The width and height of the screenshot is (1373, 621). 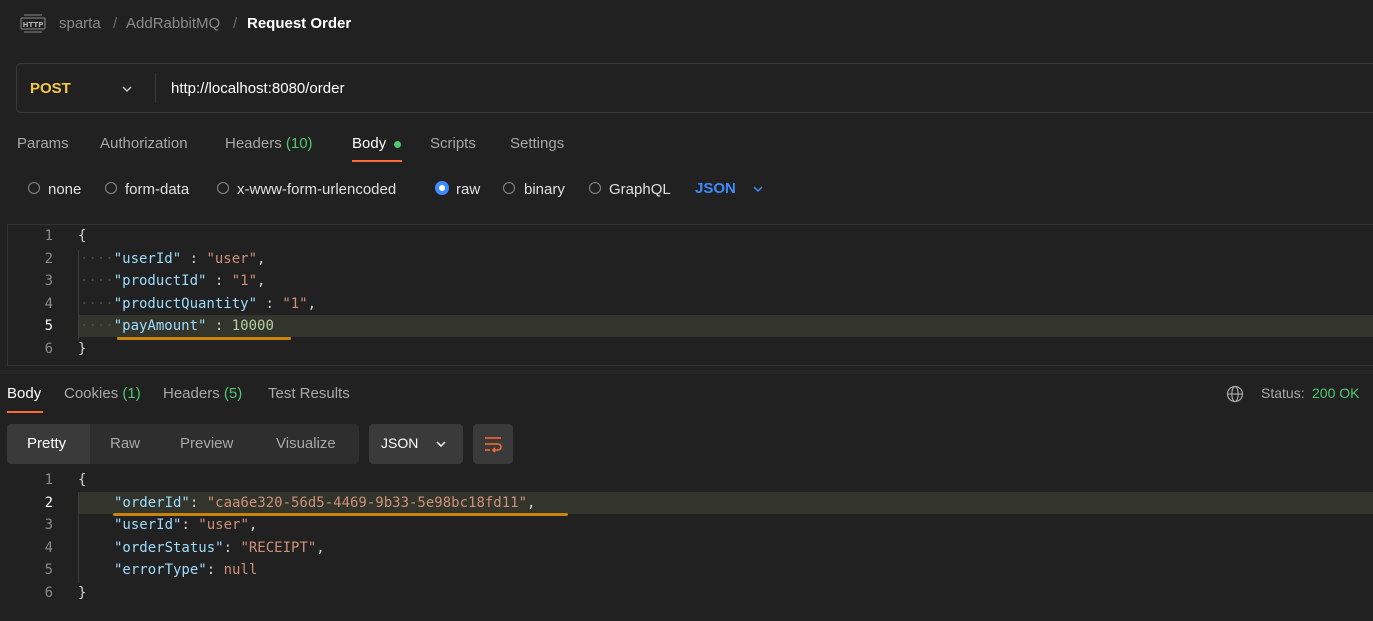 I want to click on response-tab-test-results: Test Results, so click(x=309, y=393).